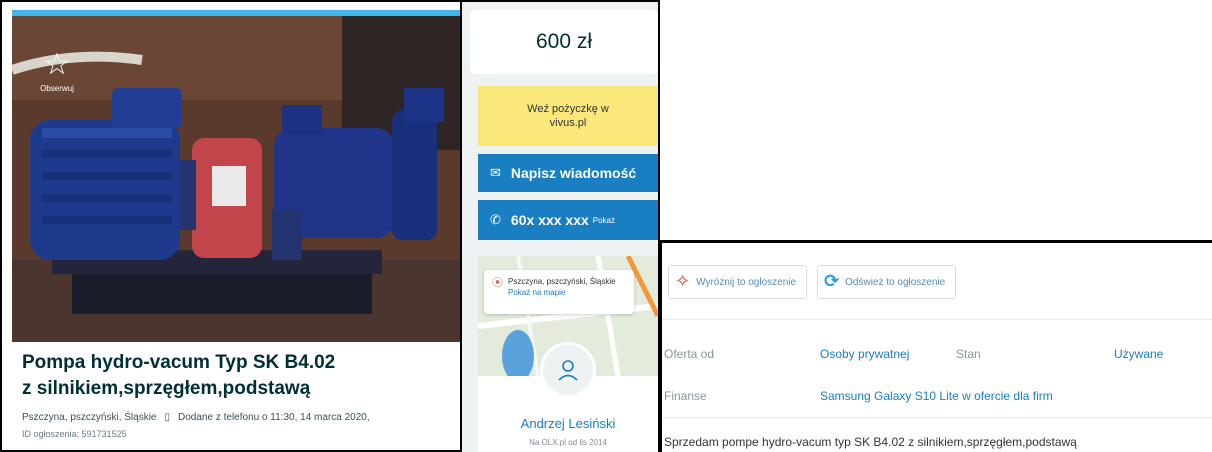  What do you see at coordinates (604, 220) in the screenshot?
I see `show-phone-link: Pokaż` at bounding box center [604, 220].